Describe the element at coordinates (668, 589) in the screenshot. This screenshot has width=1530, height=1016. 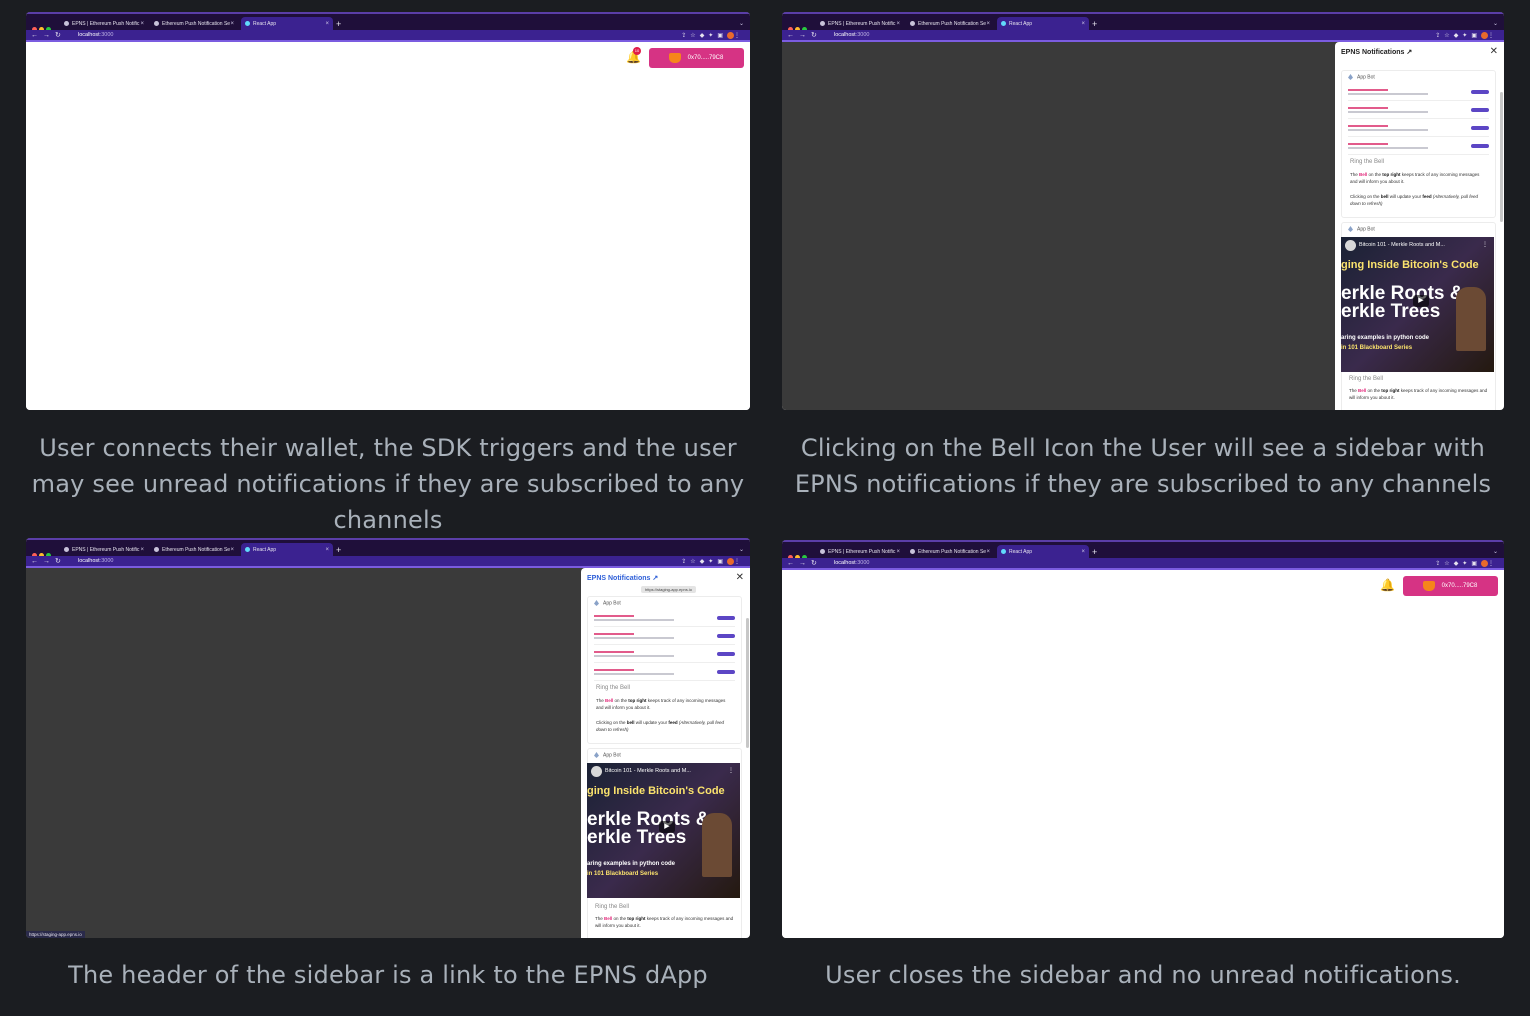
I see `link-tooltip: https://staging-app.epns.io` at that location.